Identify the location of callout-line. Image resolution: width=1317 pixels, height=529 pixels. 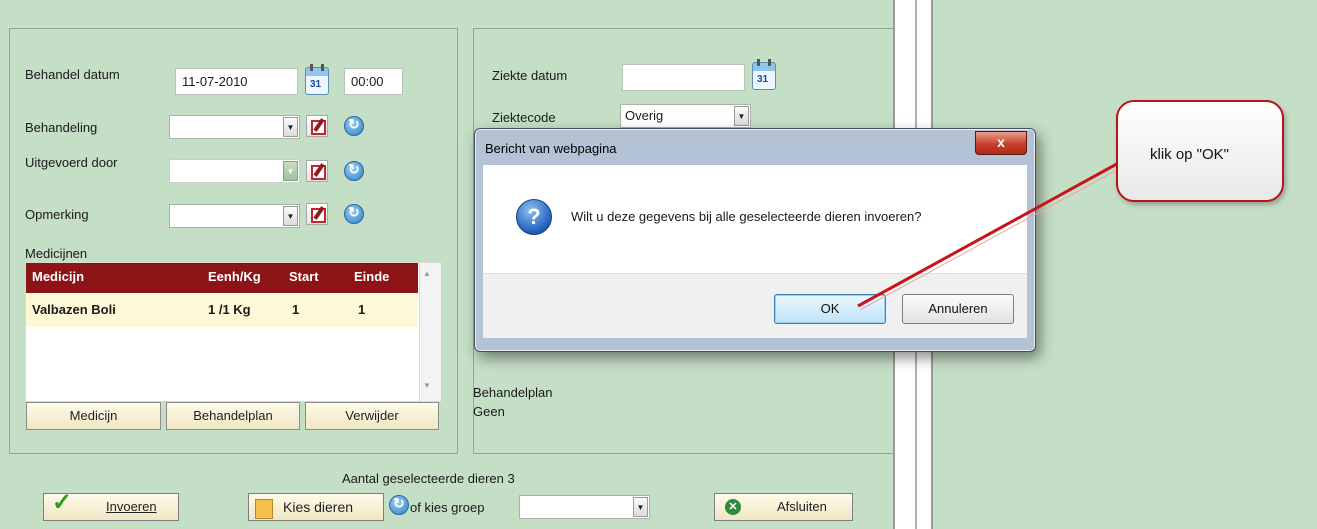
(991, 233).